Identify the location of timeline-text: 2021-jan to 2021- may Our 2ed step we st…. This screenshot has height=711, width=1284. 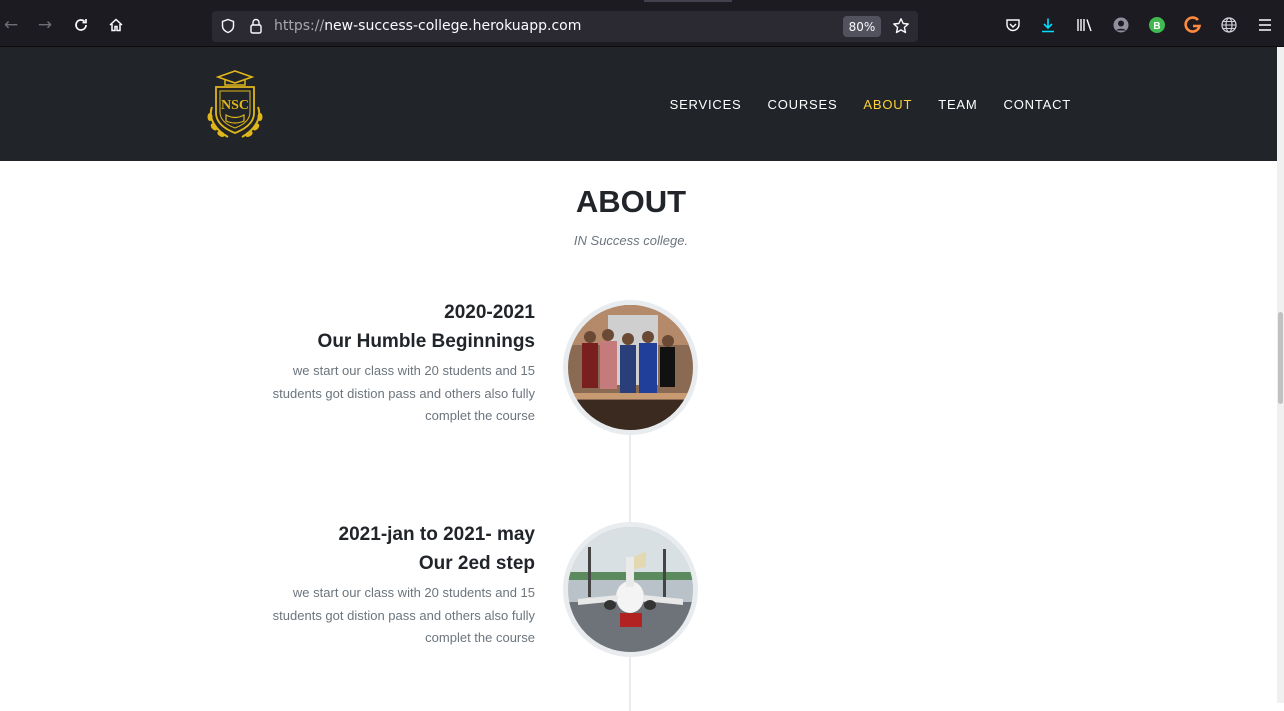
(395, 585).